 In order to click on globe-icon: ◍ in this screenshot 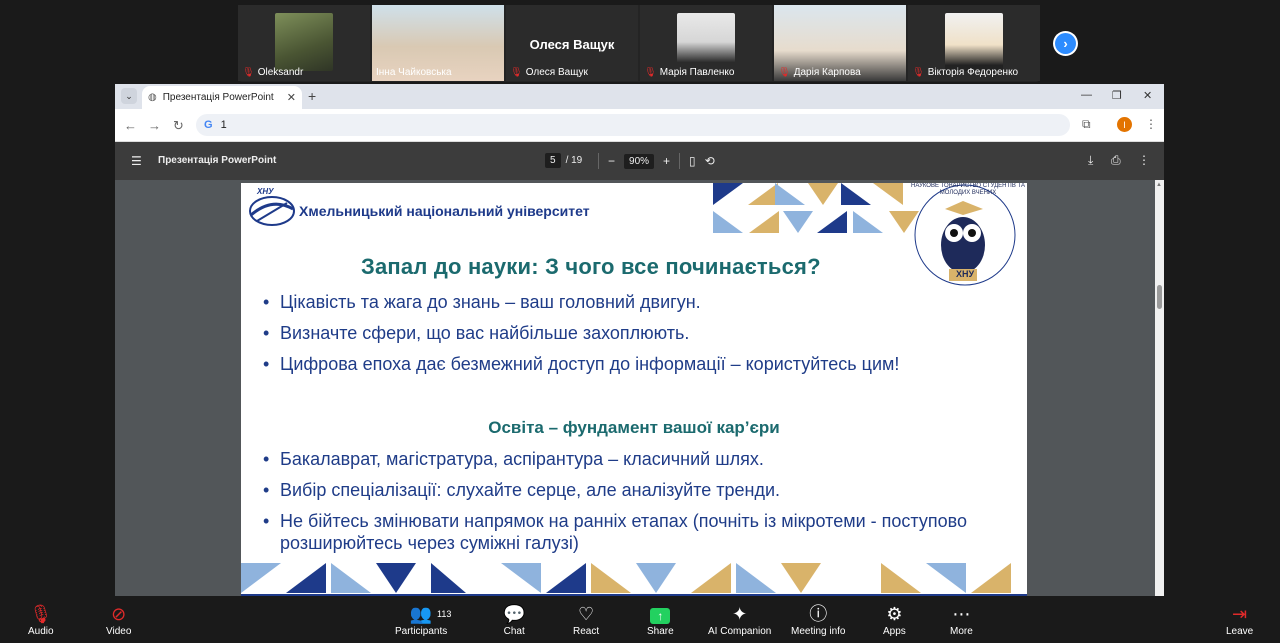, I will do `click(152, 97)`.